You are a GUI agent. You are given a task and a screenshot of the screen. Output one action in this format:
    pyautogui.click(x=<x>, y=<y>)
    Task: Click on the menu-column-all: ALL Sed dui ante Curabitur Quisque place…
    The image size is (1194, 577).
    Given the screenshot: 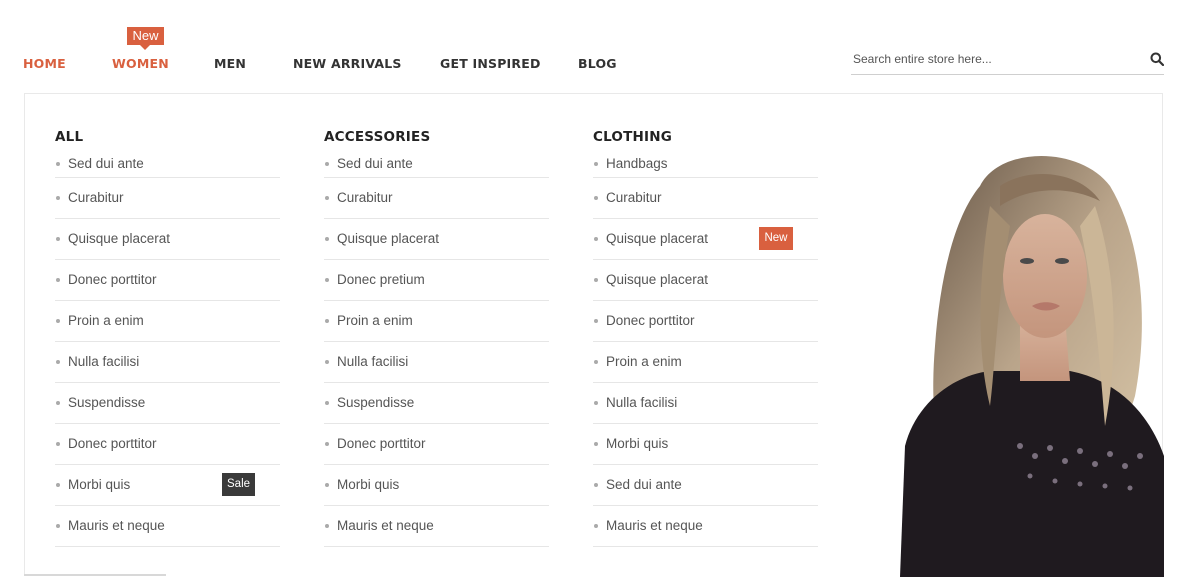 What is the action you would take?
    pyautogui.click(x=167, y=338)
    